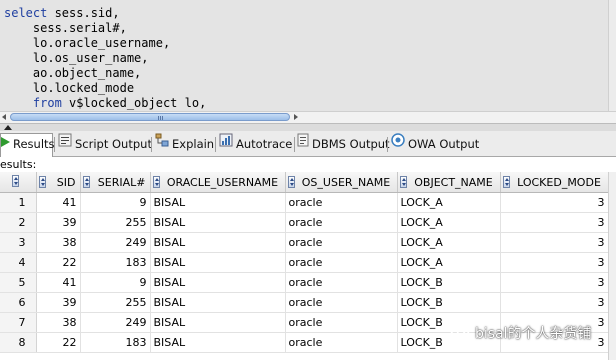  Describe the element at coordinates (18, 202) in the screenshot. I see `row-number-cell: 1` at that location.